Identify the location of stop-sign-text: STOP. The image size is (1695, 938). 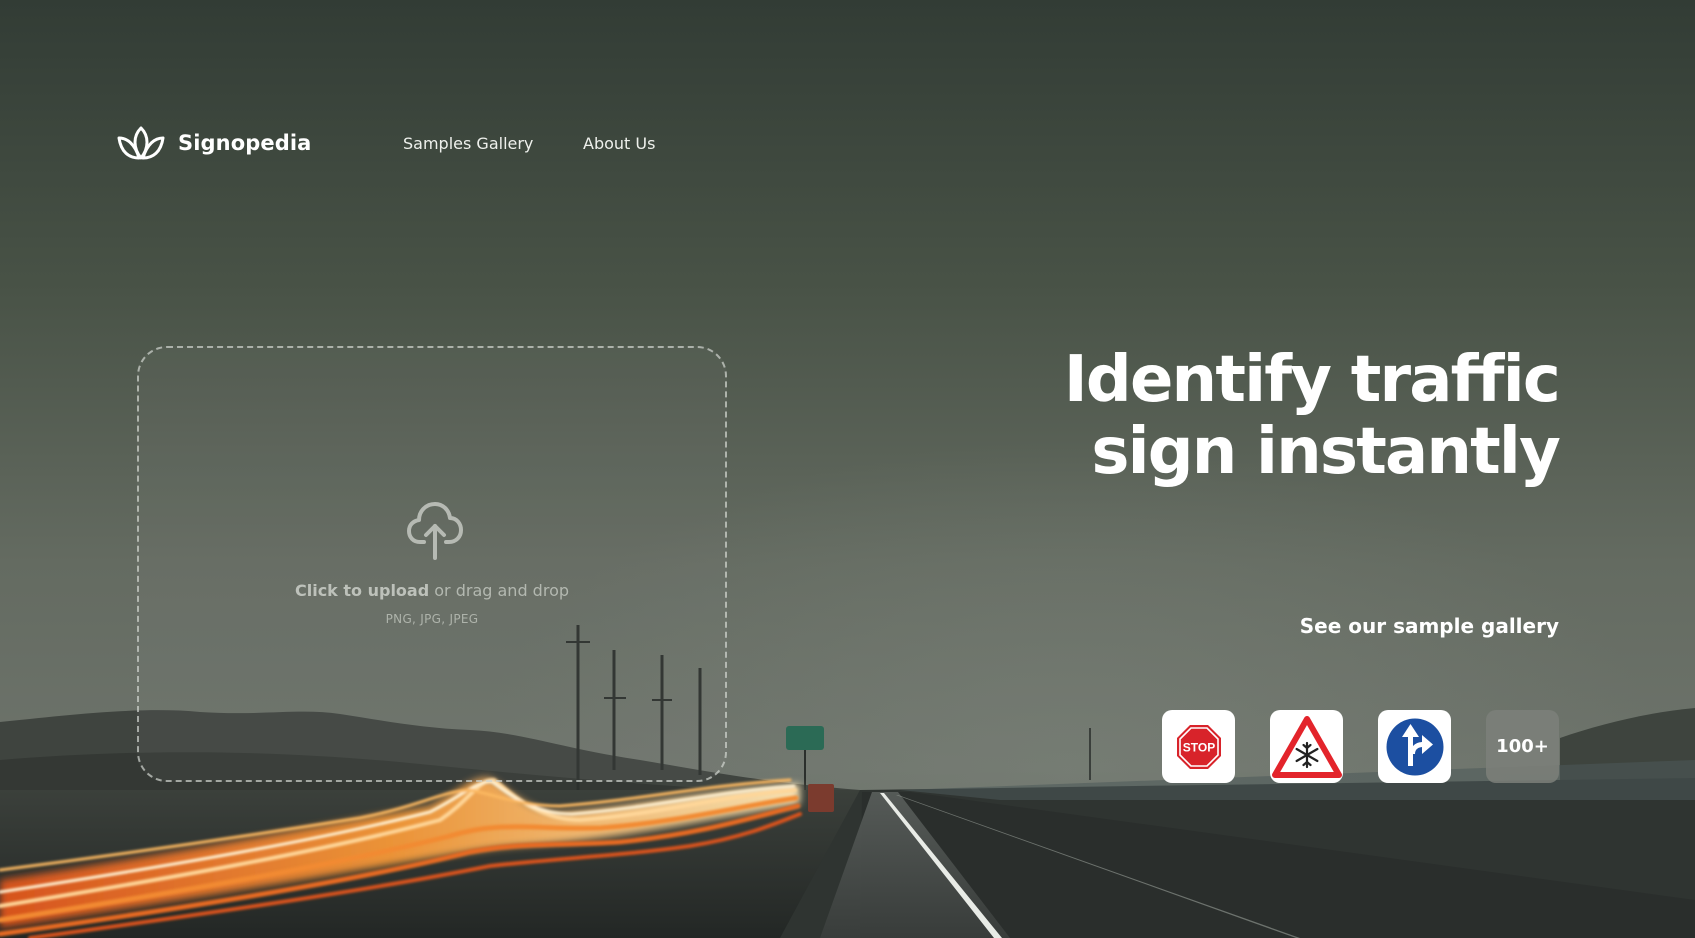
(1198, 747).